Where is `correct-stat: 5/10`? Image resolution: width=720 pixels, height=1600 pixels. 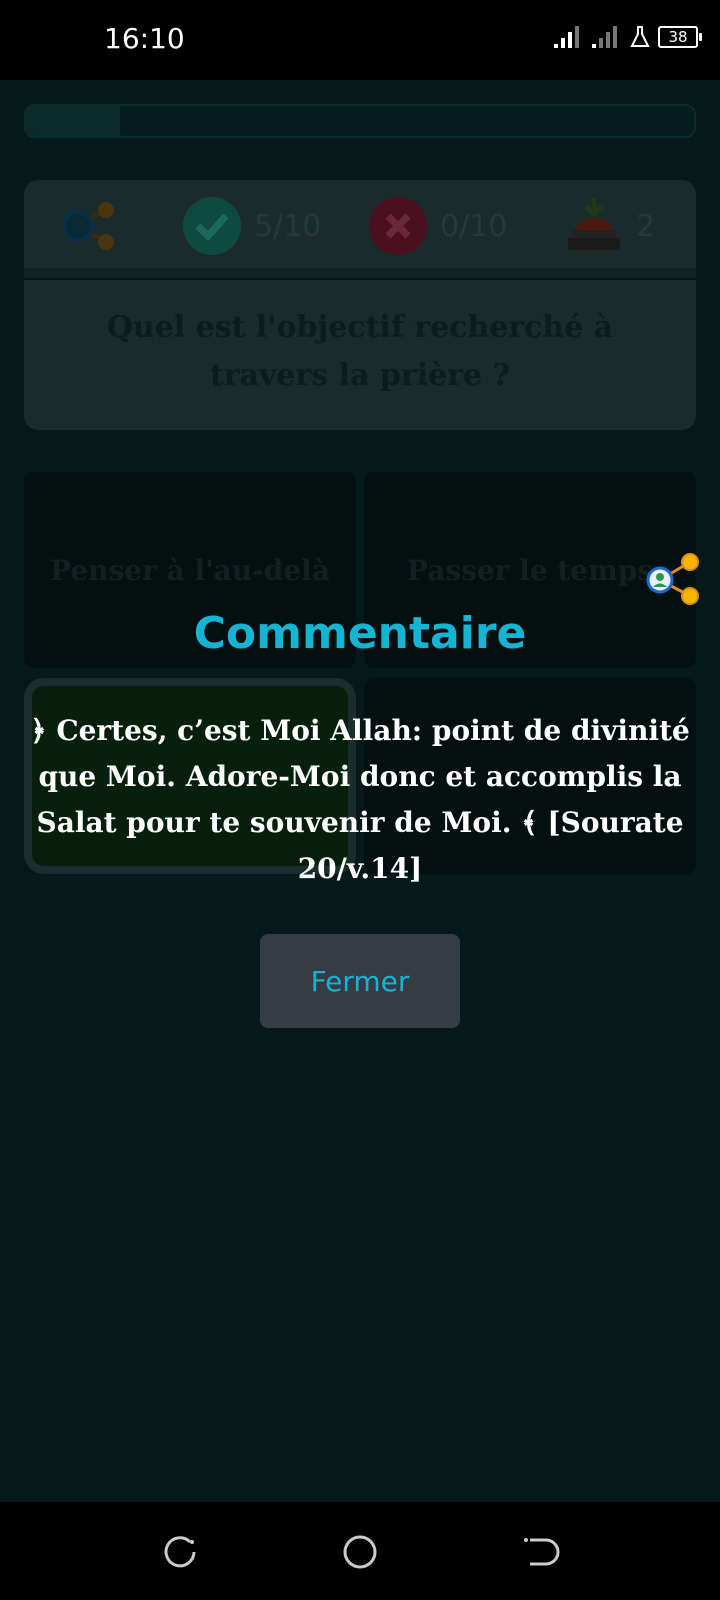
correct-stat: 5/10 is located at coordinates (251, 226).